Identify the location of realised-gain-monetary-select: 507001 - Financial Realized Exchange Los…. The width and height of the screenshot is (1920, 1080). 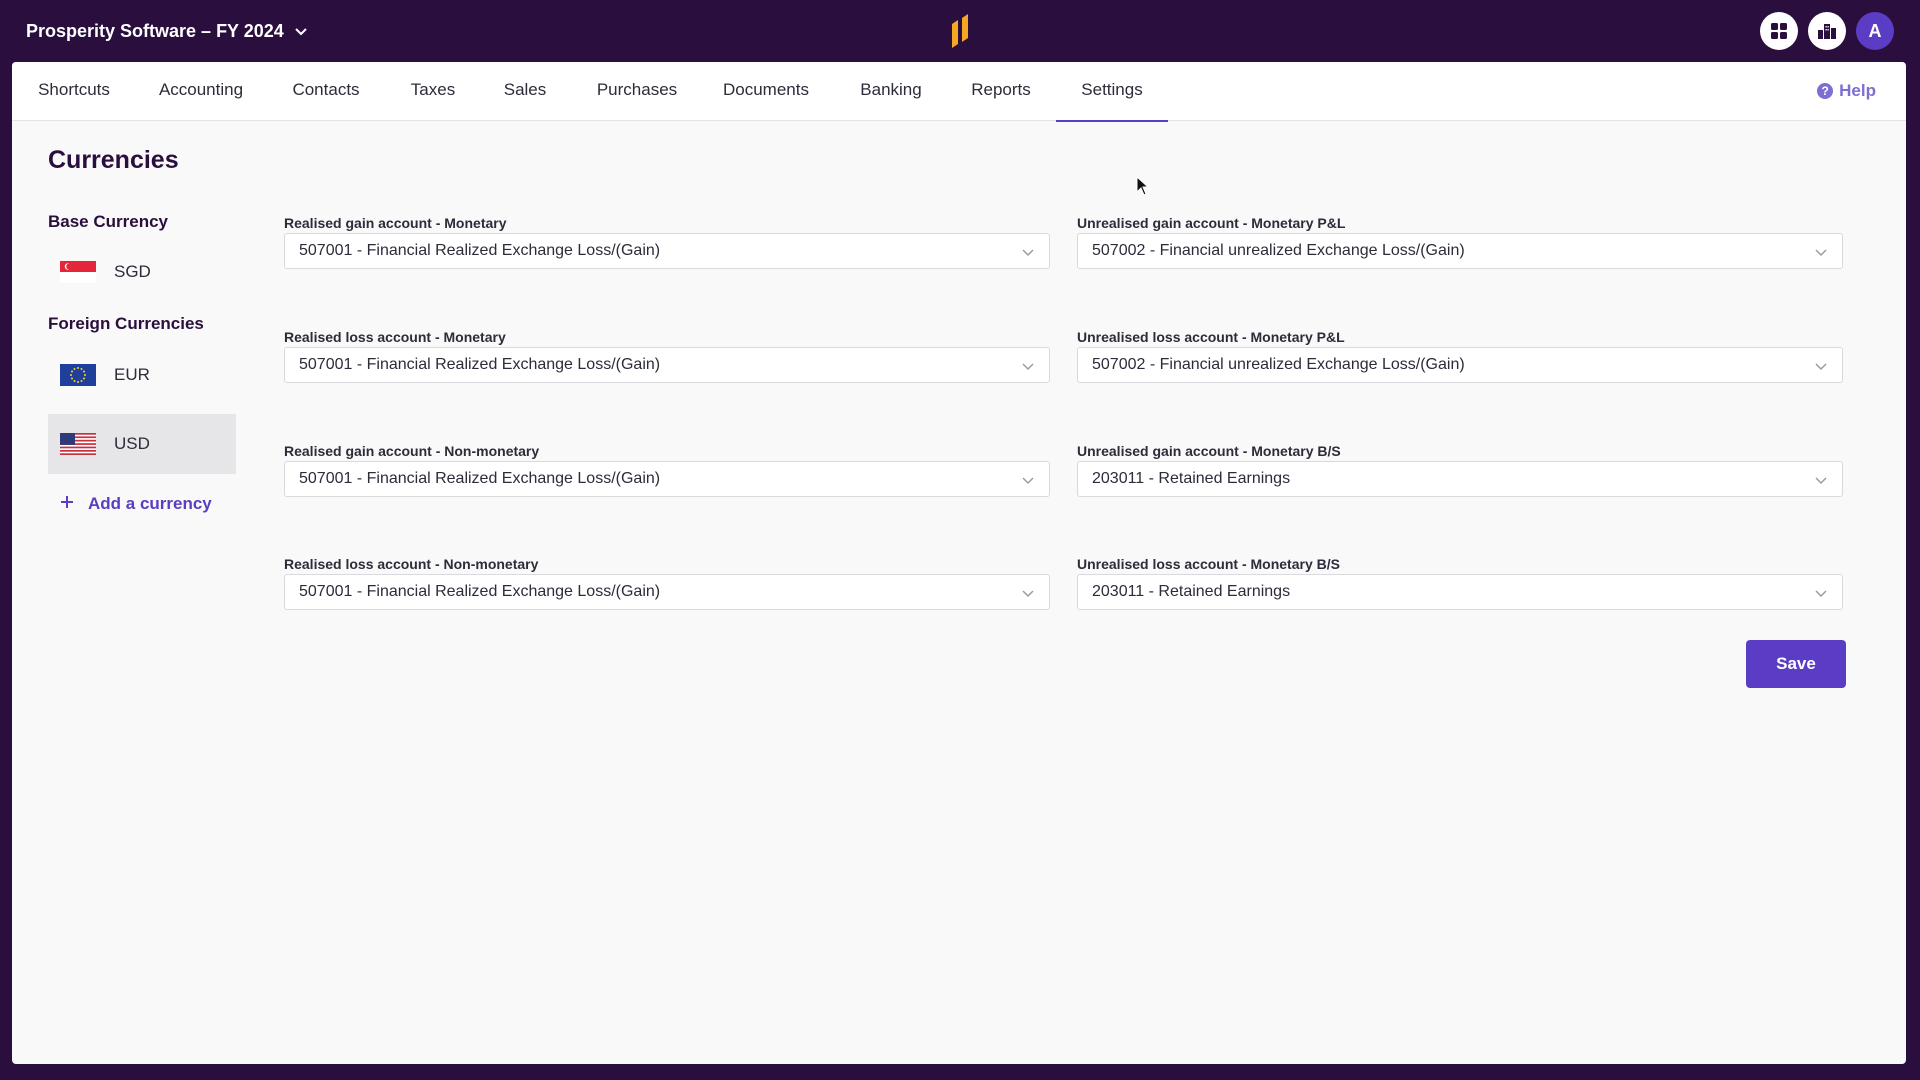
(667, 251).